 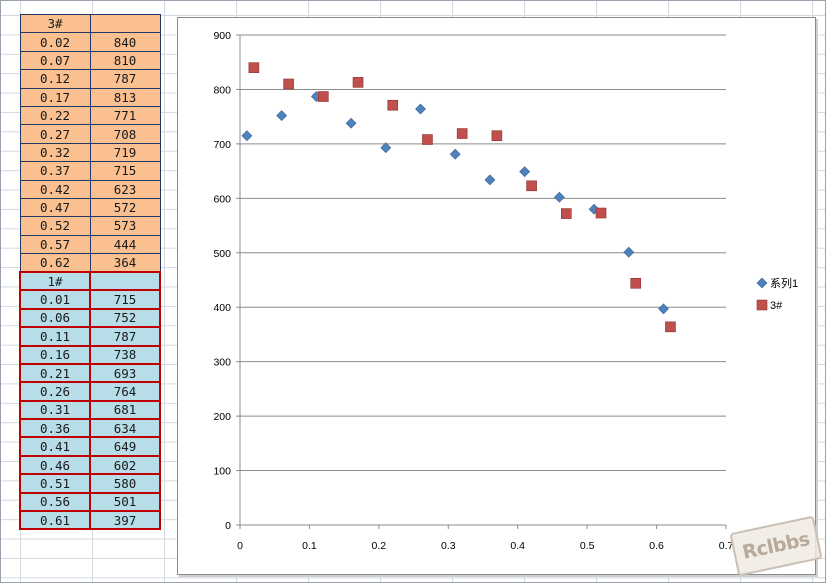 What do you see at coordinates (125, 465) in the screenshot?
I see `cell-value: 602` at bounding box center [125, 465].